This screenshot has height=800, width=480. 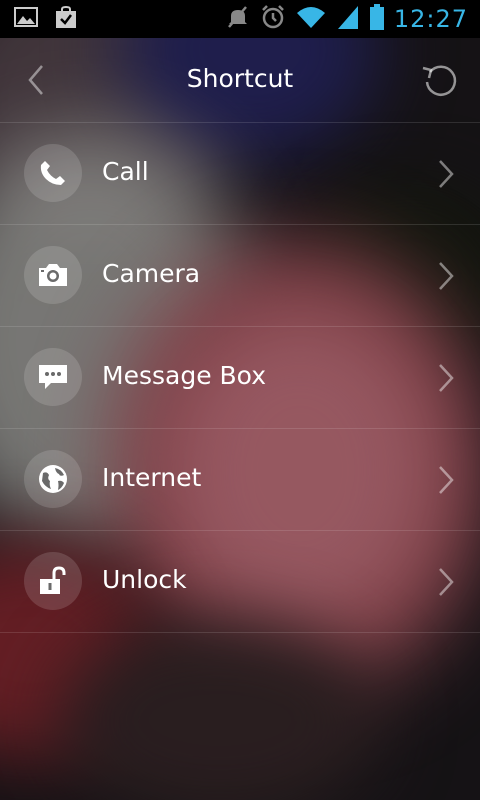 What do you see at coordinates (66, 19) in the screenshot?
I see `shopping-bag-check-icon` at bounding box center [66, 19].